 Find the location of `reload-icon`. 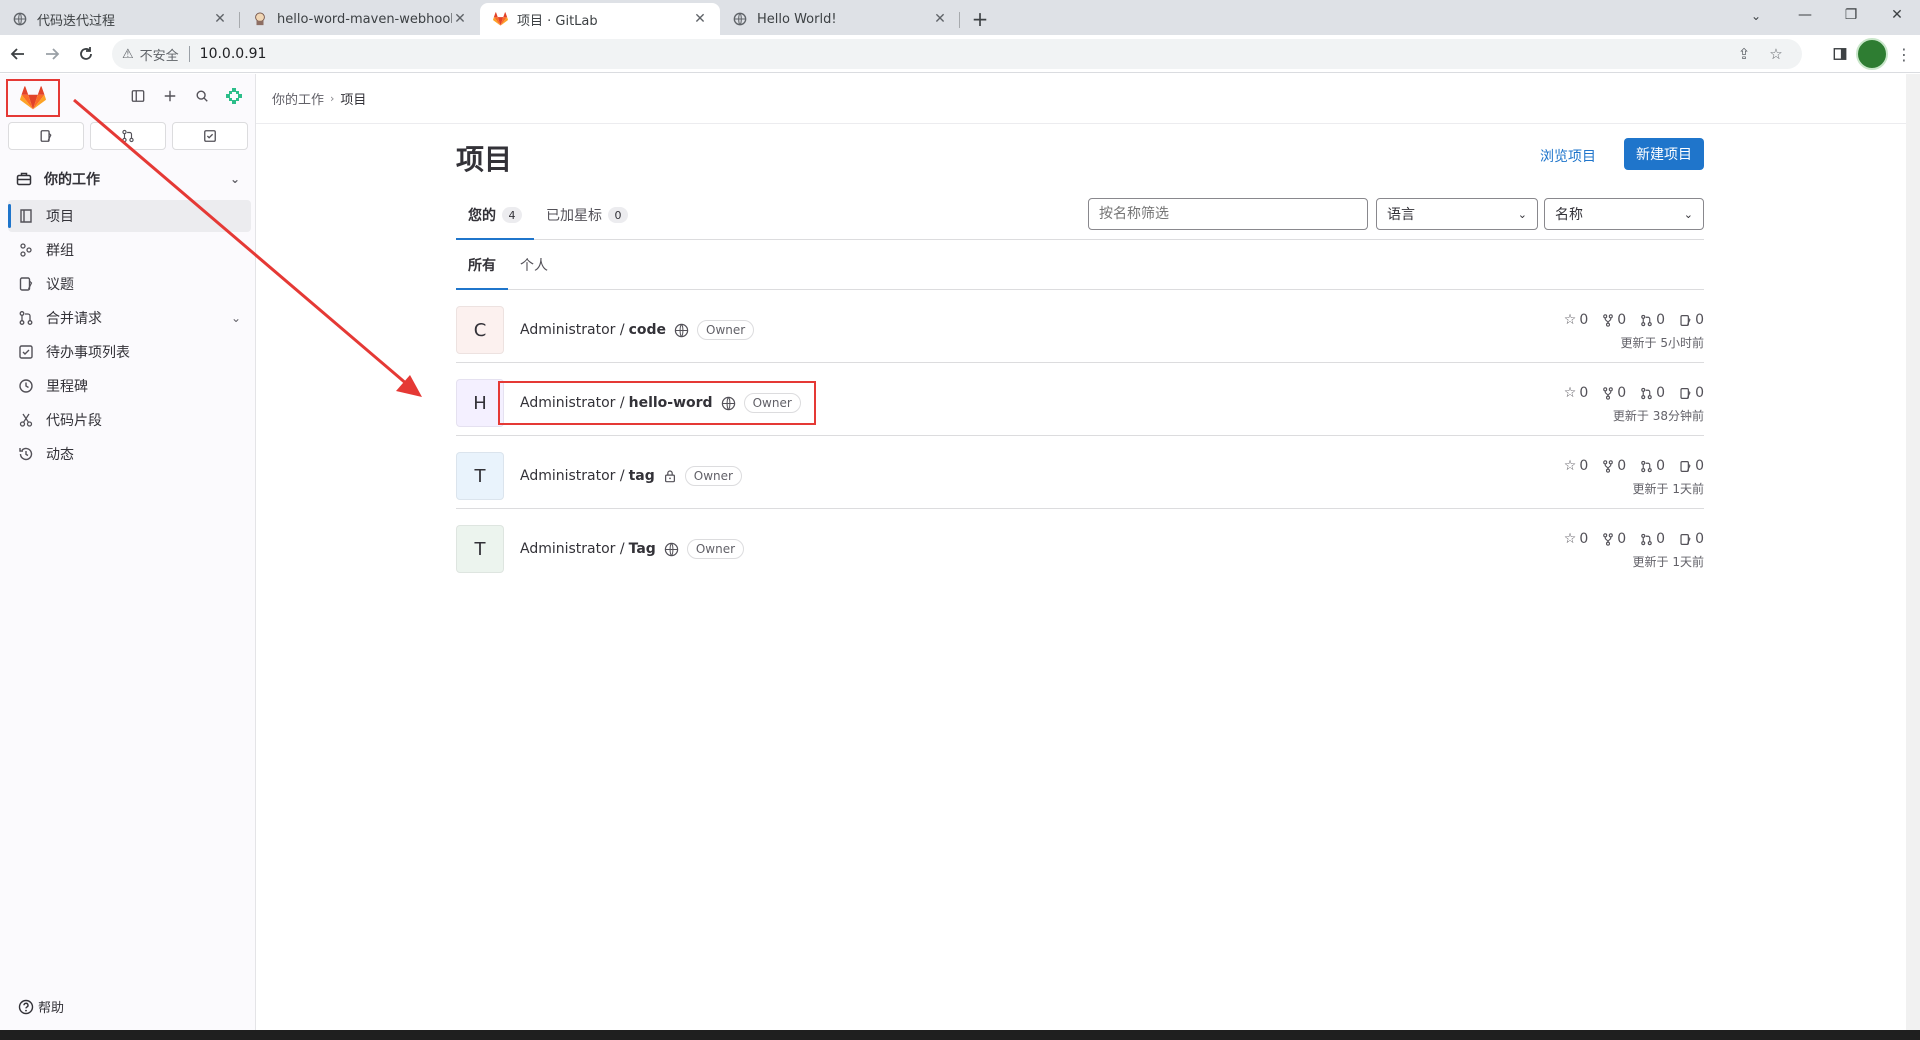

reload-icon is located at coordinates (86, 54).